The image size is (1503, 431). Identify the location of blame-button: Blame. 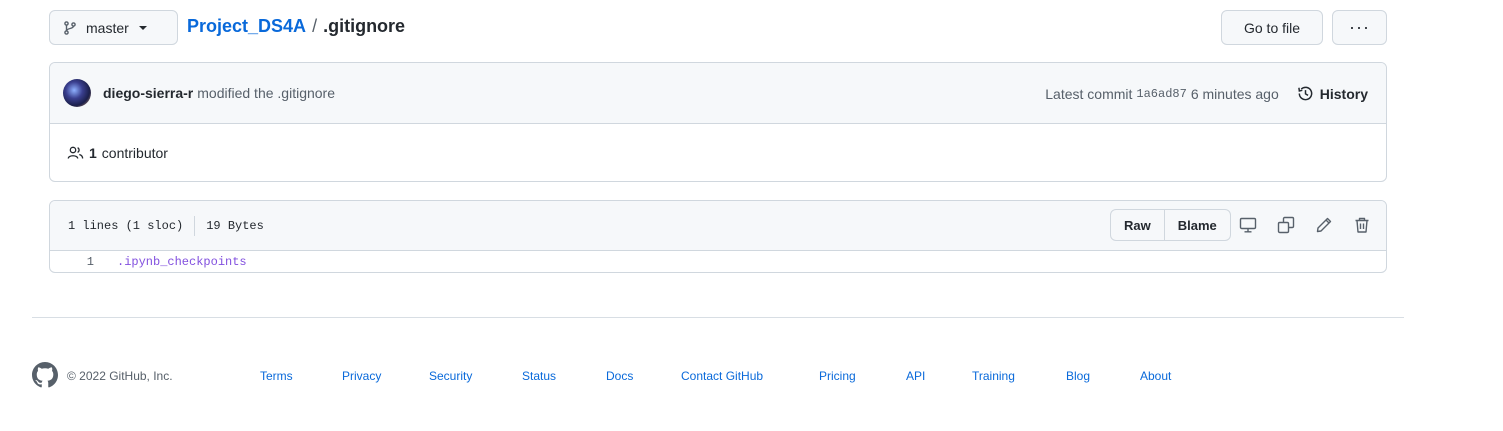
(1196, 225).